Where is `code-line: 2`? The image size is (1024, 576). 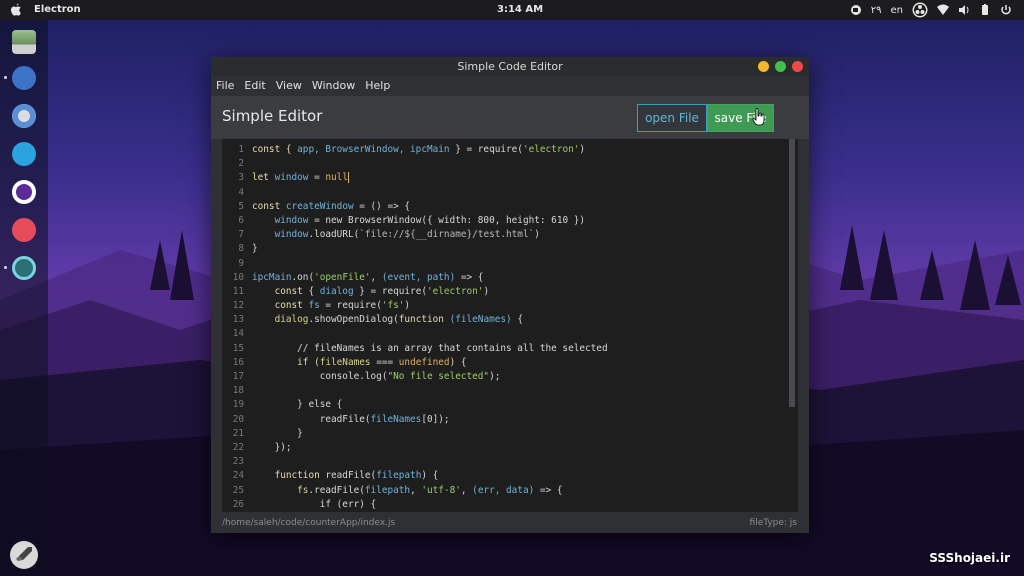 code-line: 2 is located at coordinates (502, 164).